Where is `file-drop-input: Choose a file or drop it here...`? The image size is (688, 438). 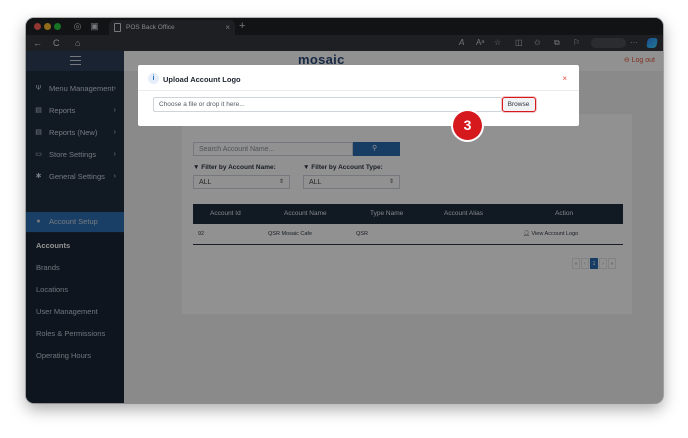
file-drop-input: Choose a file or drop it here... is located at coordinates (327, 104).